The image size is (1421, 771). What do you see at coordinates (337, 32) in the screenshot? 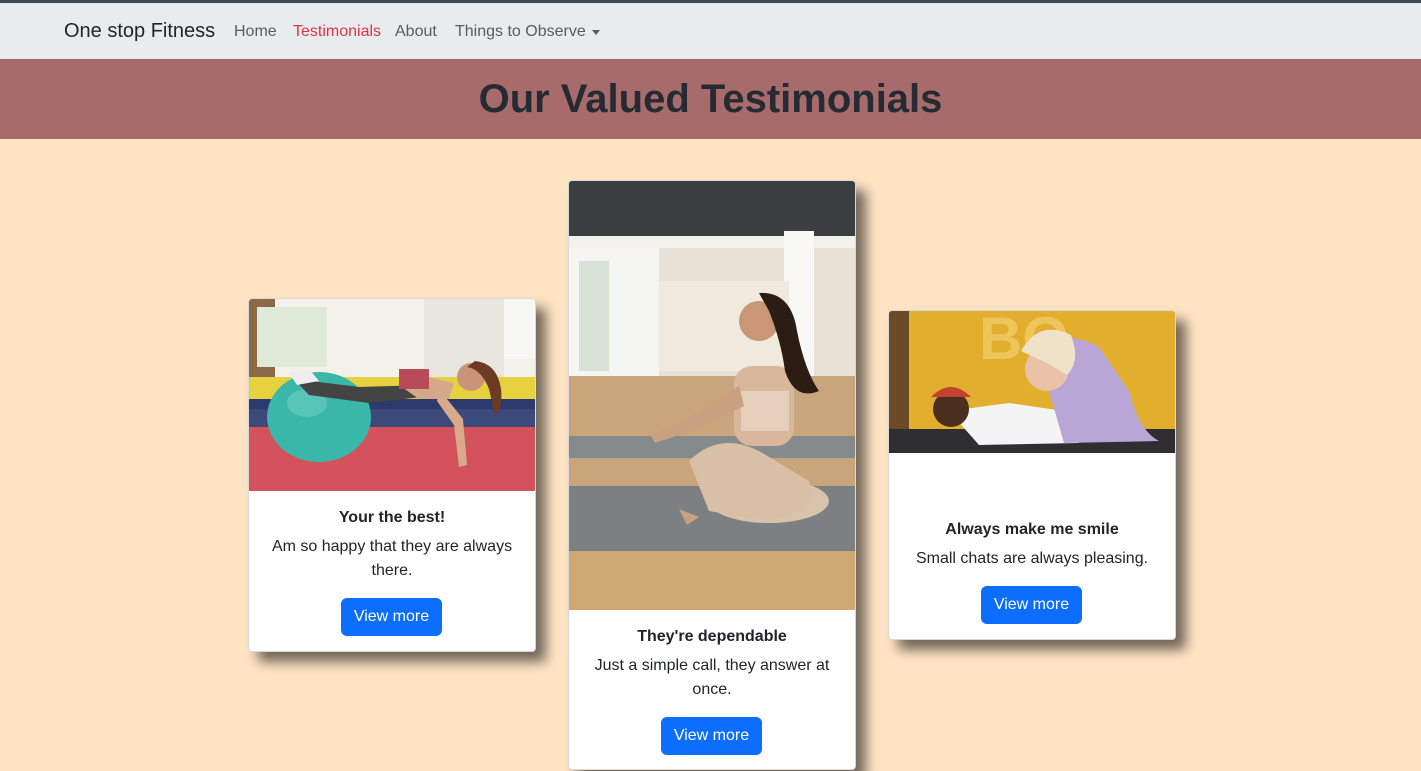
I see `nav-link-testimonials: Testimonials` at bounding box center [337, 32].